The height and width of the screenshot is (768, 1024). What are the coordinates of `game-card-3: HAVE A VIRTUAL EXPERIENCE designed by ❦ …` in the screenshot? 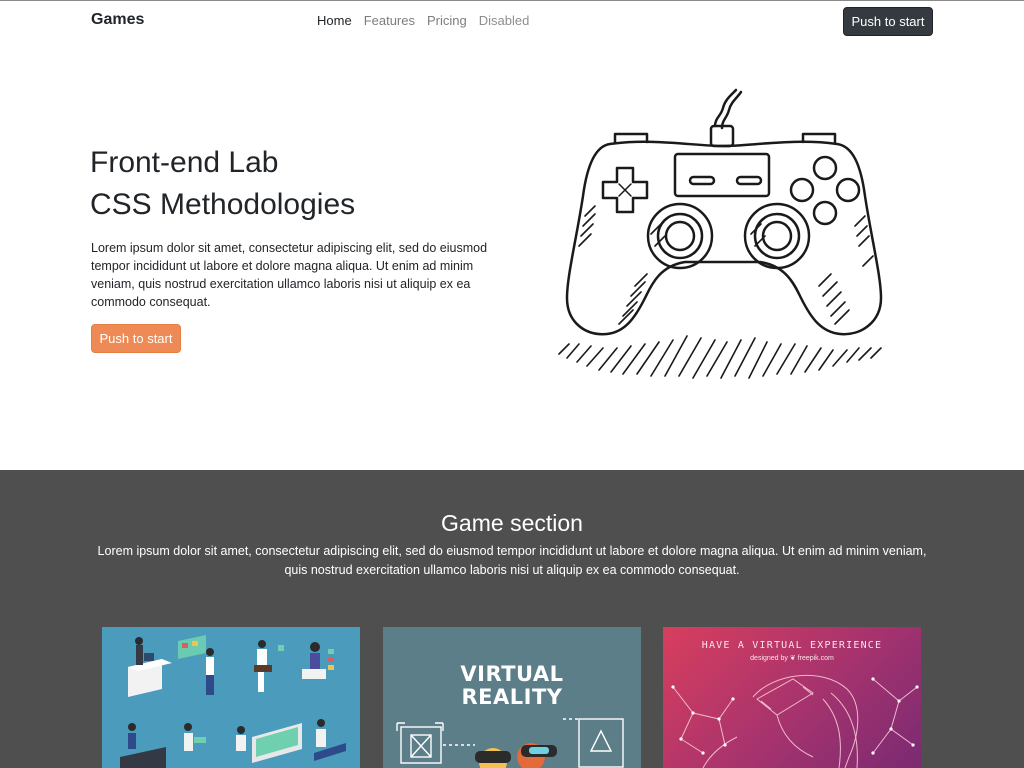 It's located at (792, 697).